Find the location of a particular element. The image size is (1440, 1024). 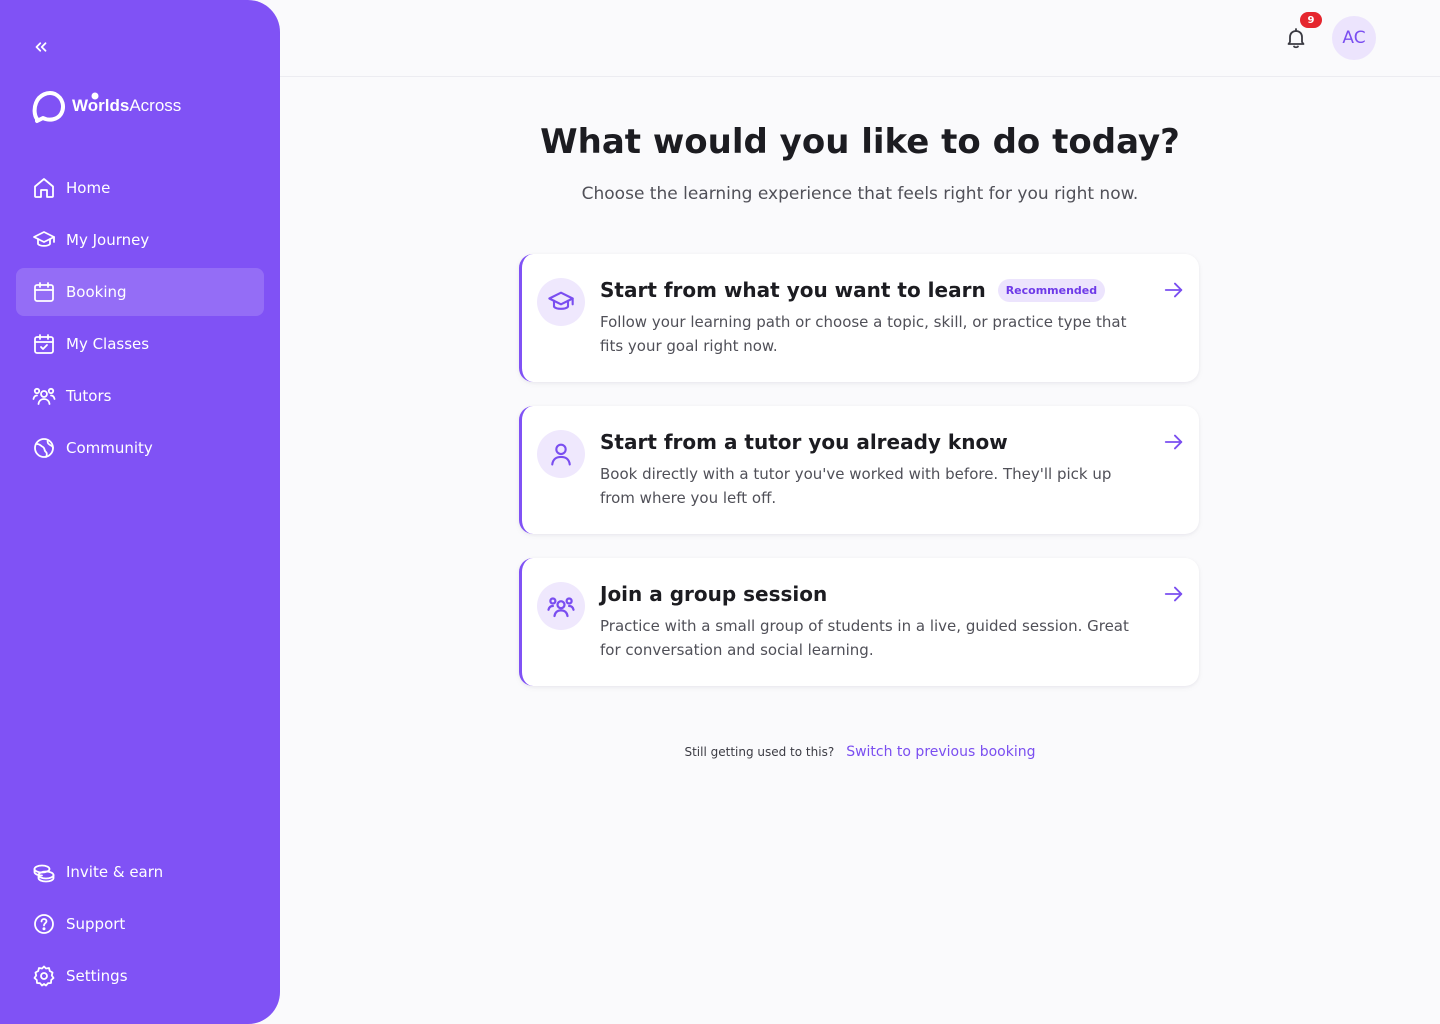

sidebar-item-invite-earn: Invite & earn is located at coordinates (140, 872).